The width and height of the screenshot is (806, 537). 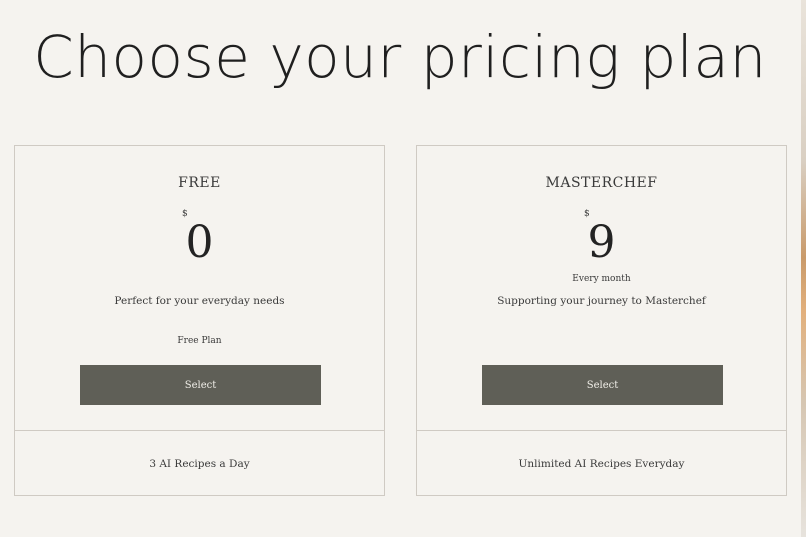 I want to click on select-masterchef-button: Select, so click(x=602, y=385).